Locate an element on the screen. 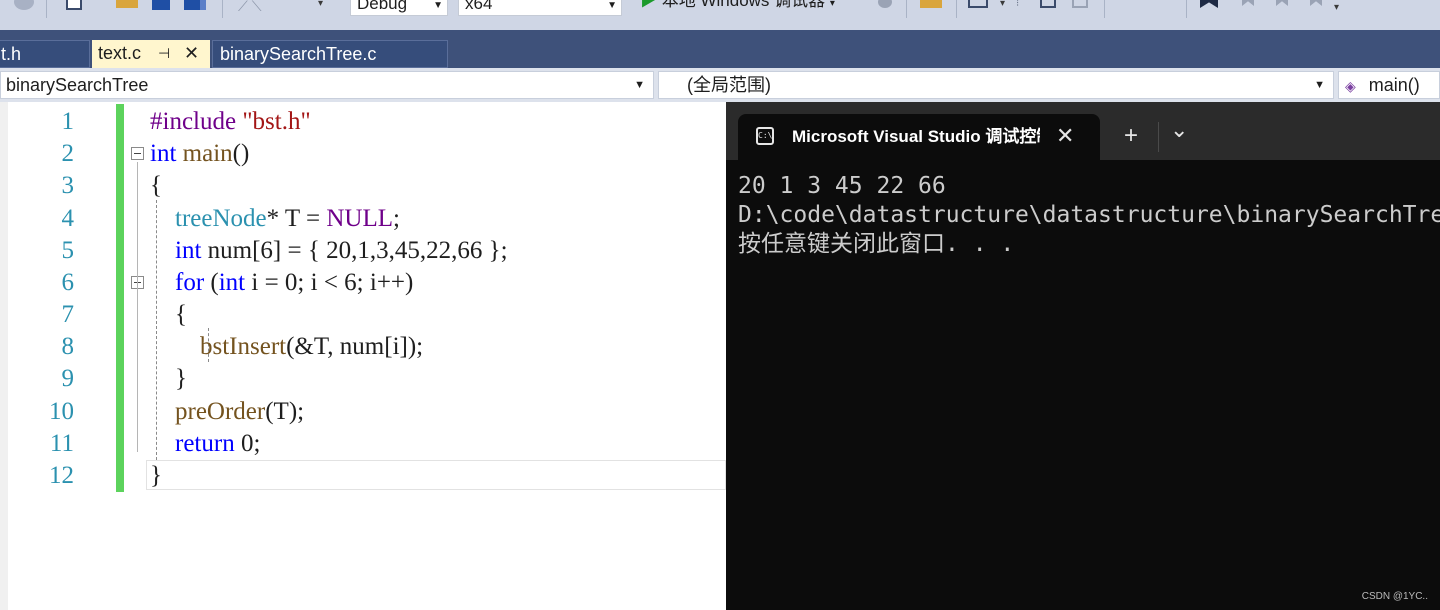 Image resolution: width=1440 pixels, height=610 pixels. tab-t-h: t.h is located at coordinates (45, 54).